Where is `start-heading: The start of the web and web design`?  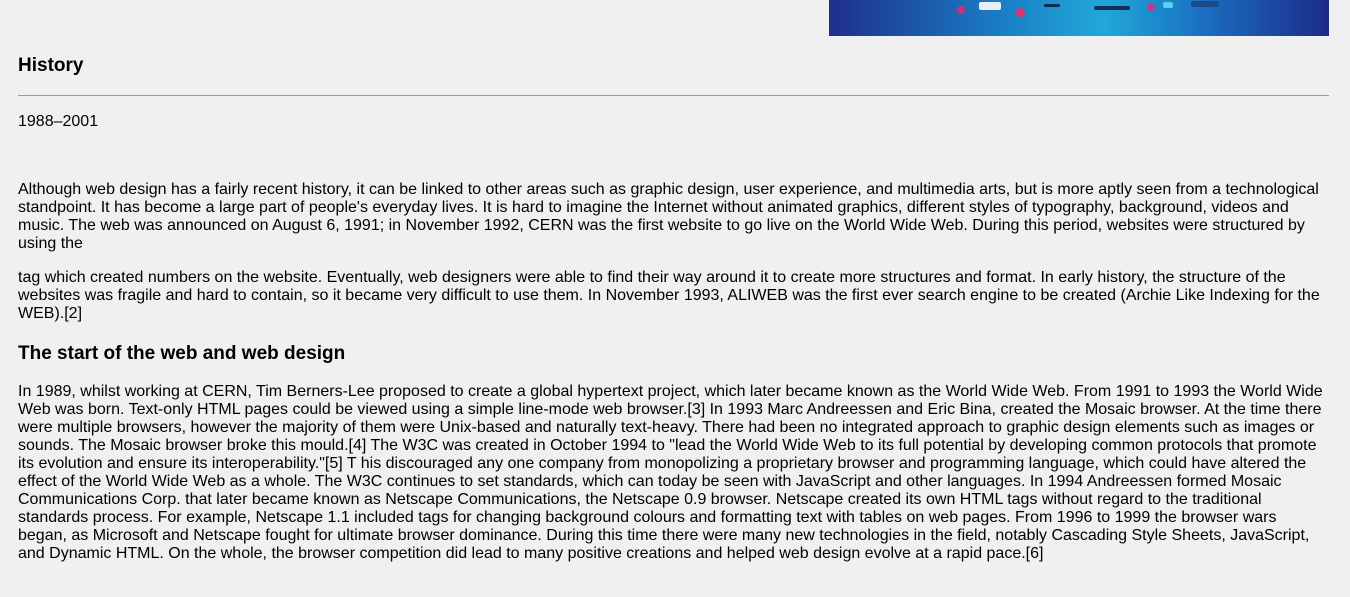
start-heading: The start of the web and web design is located at coordinates (182, 353).